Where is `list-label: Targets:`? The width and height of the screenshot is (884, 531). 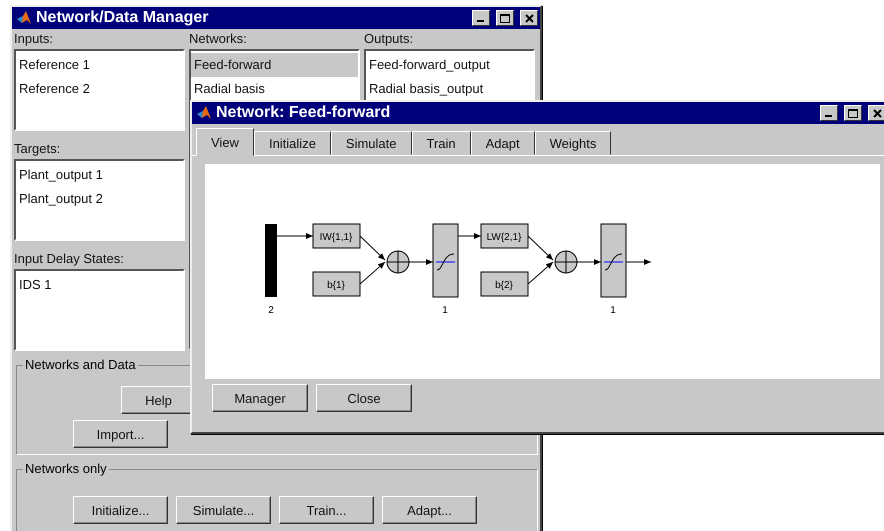
list-label: Targets: is located at coordinates (38, 149).